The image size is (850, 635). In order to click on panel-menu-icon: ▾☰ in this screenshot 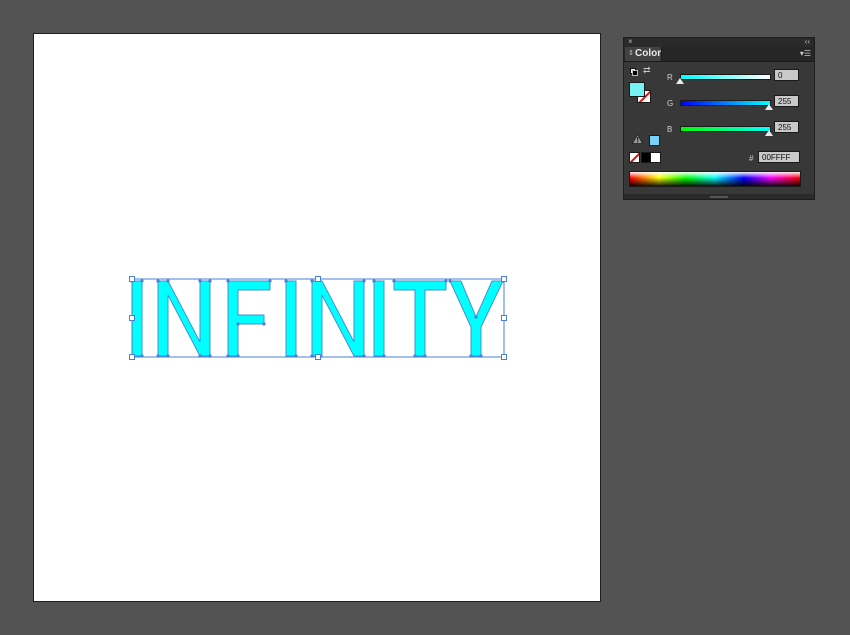, I will do `click(805, 54)`.